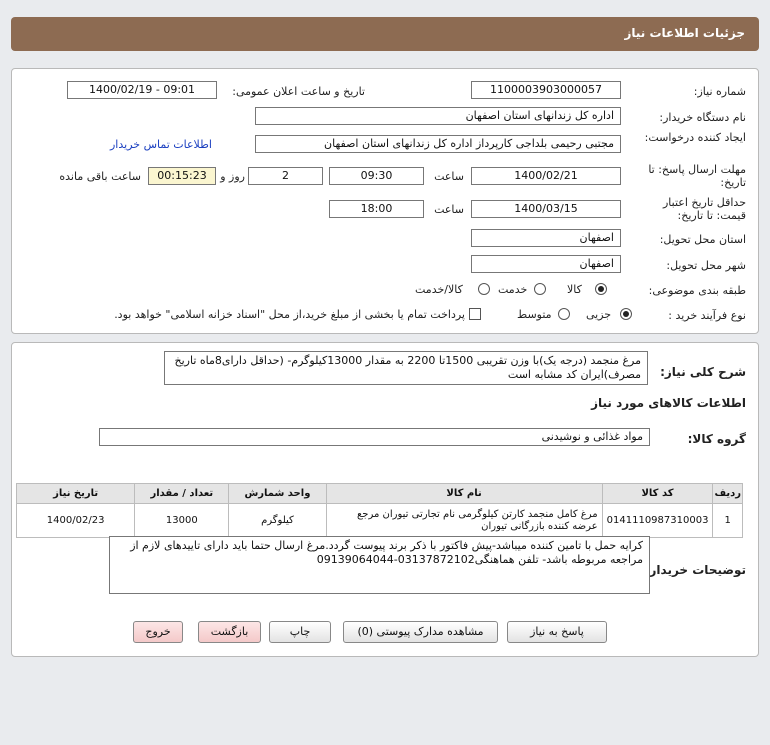  Describe the element at coordinates (158, 632) in the screenshot. I see `exit-button: خروج` at that location.